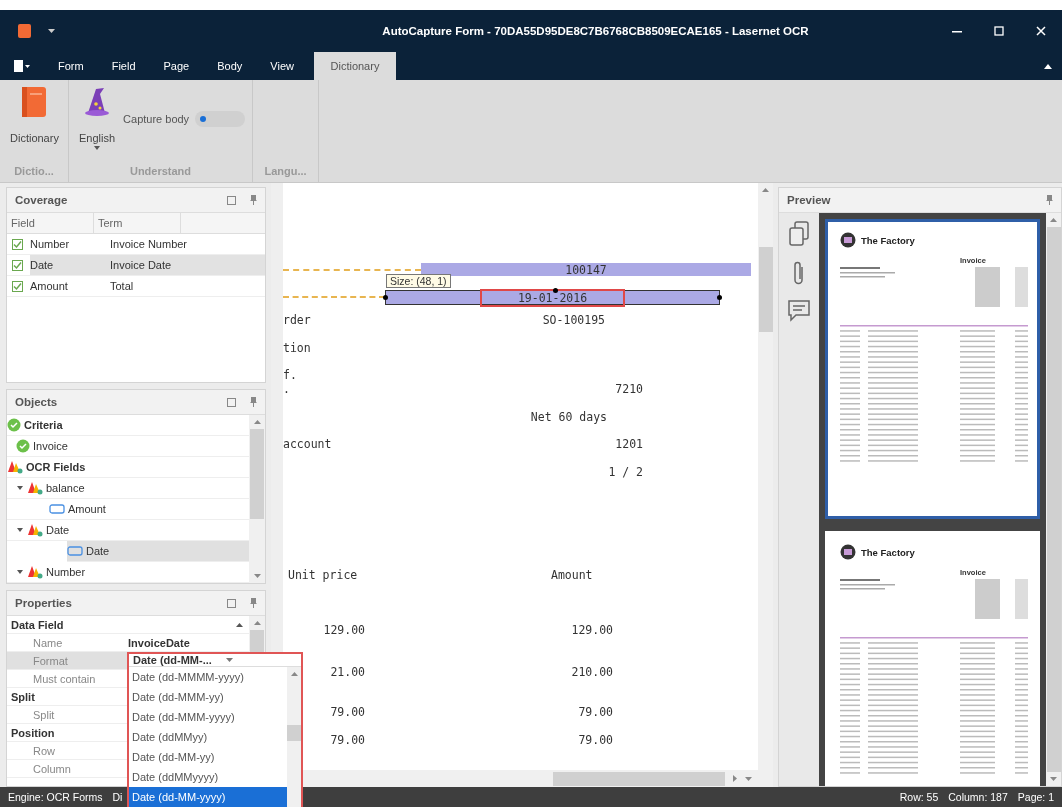  I want to click on property-value: InvoiceDate, so click(159, 642).